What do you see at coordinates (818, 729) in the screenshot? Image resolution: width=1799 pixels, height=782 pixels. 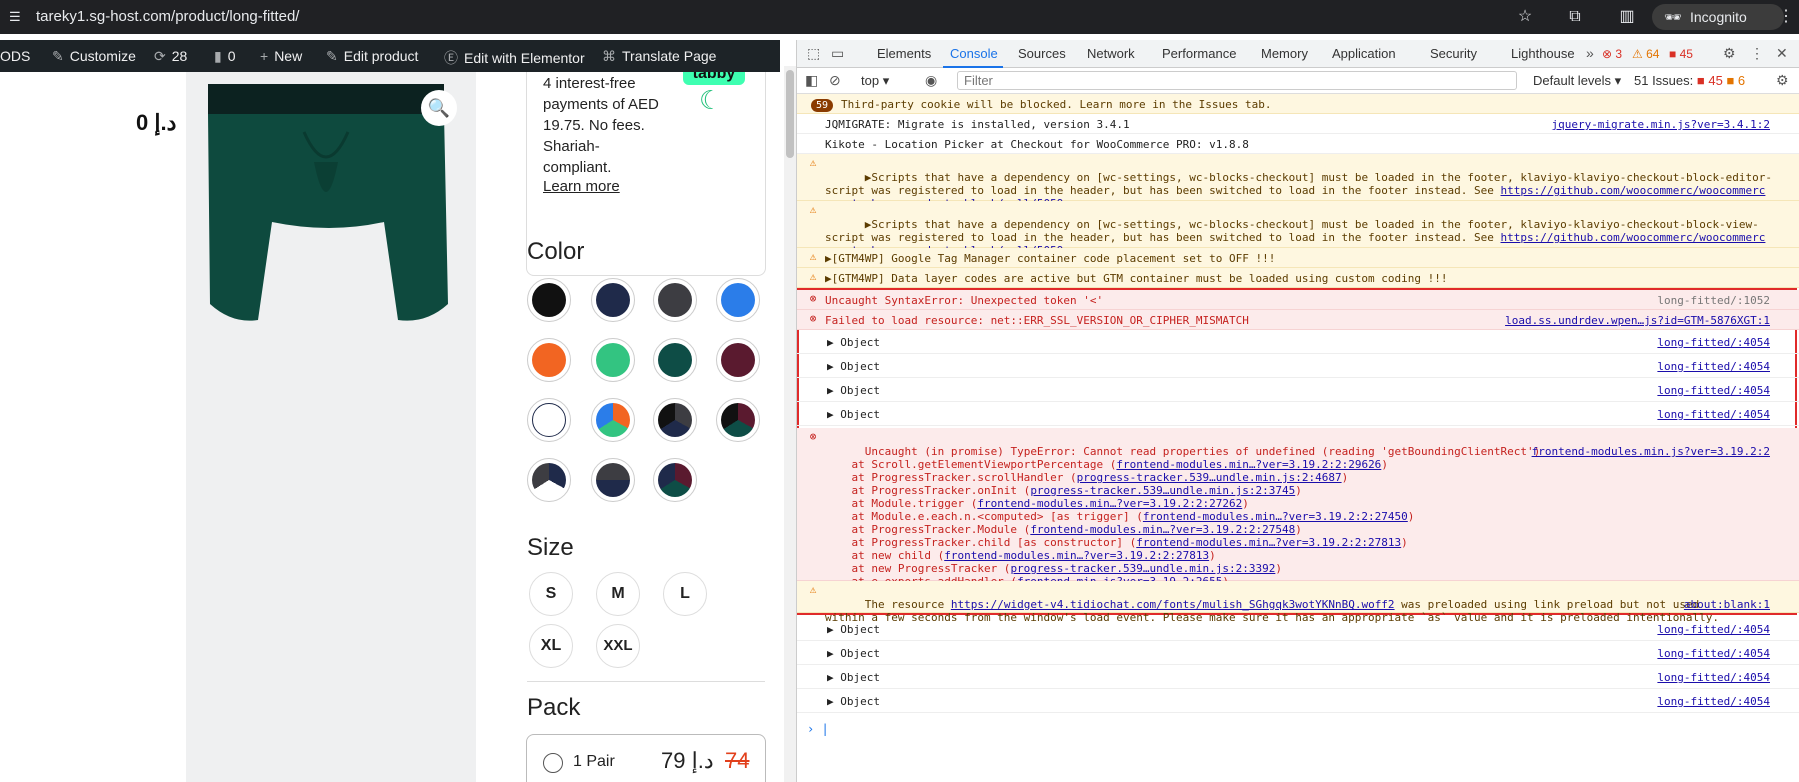 I see `console-prompt: › |` at bounding box center [818, 729].